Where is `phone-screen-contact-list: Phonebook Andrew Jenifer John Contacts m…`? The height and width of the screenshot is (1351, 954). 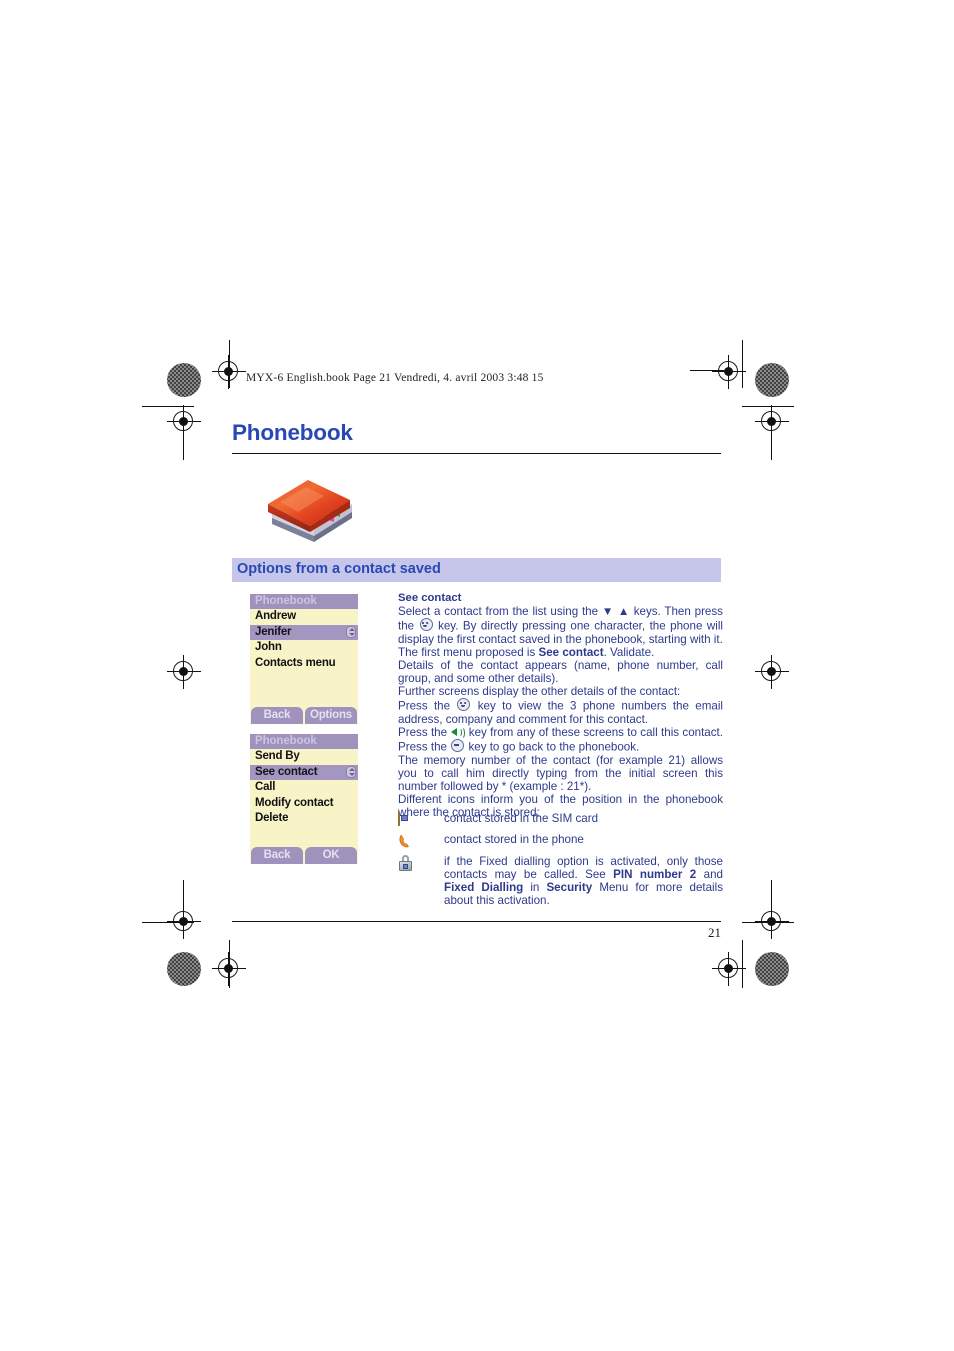
phone-screen-contact-list: Phonebook Andrew Jenifer John Contacts m… is located at coordinates (304, 659).